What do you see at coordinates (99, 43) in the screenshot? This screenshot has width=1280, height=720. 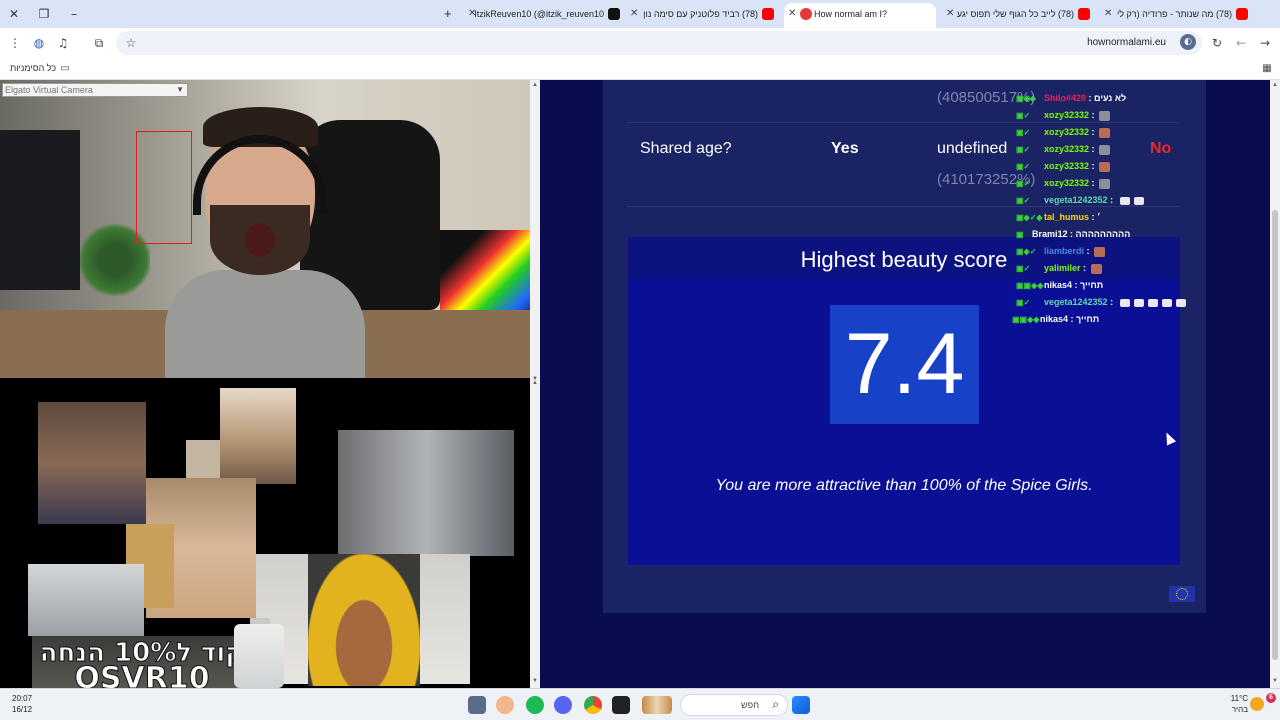 I see `puzzle-icon: ⧉` at bounding box center [99, 43].